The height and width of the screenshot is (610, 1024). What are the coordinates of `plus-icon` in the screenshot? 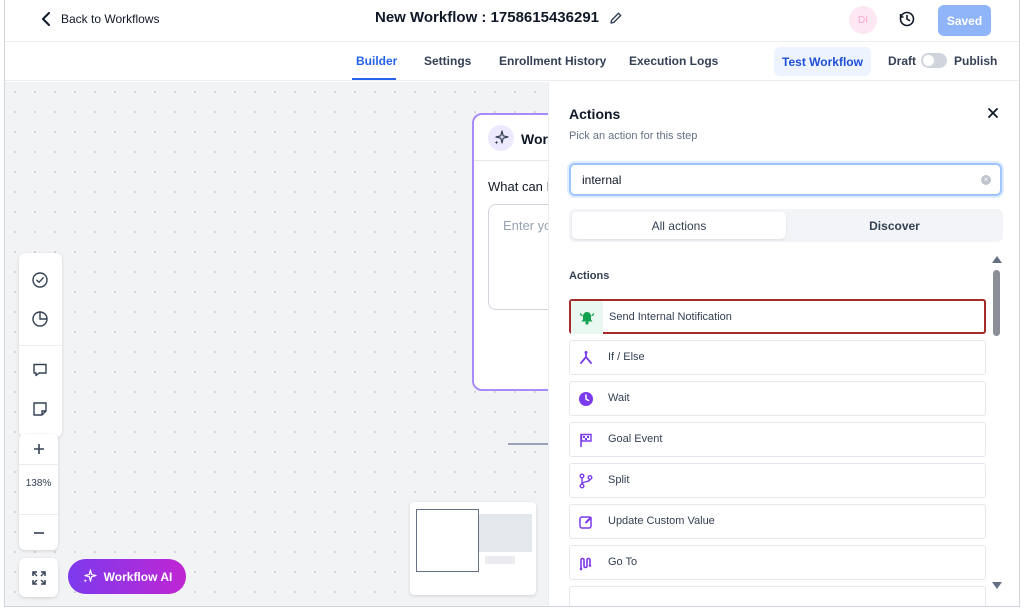 It's located at (38, 449).